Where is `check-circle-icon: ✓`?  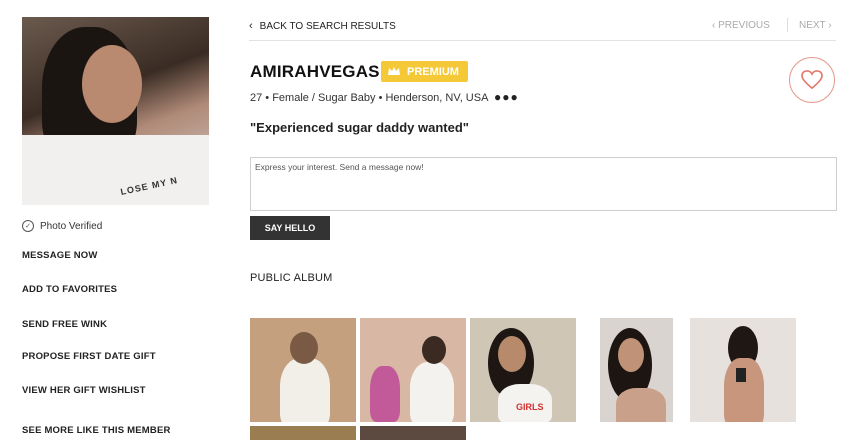
check-circle-icon: ✓ is located at coordinates (28, 226).